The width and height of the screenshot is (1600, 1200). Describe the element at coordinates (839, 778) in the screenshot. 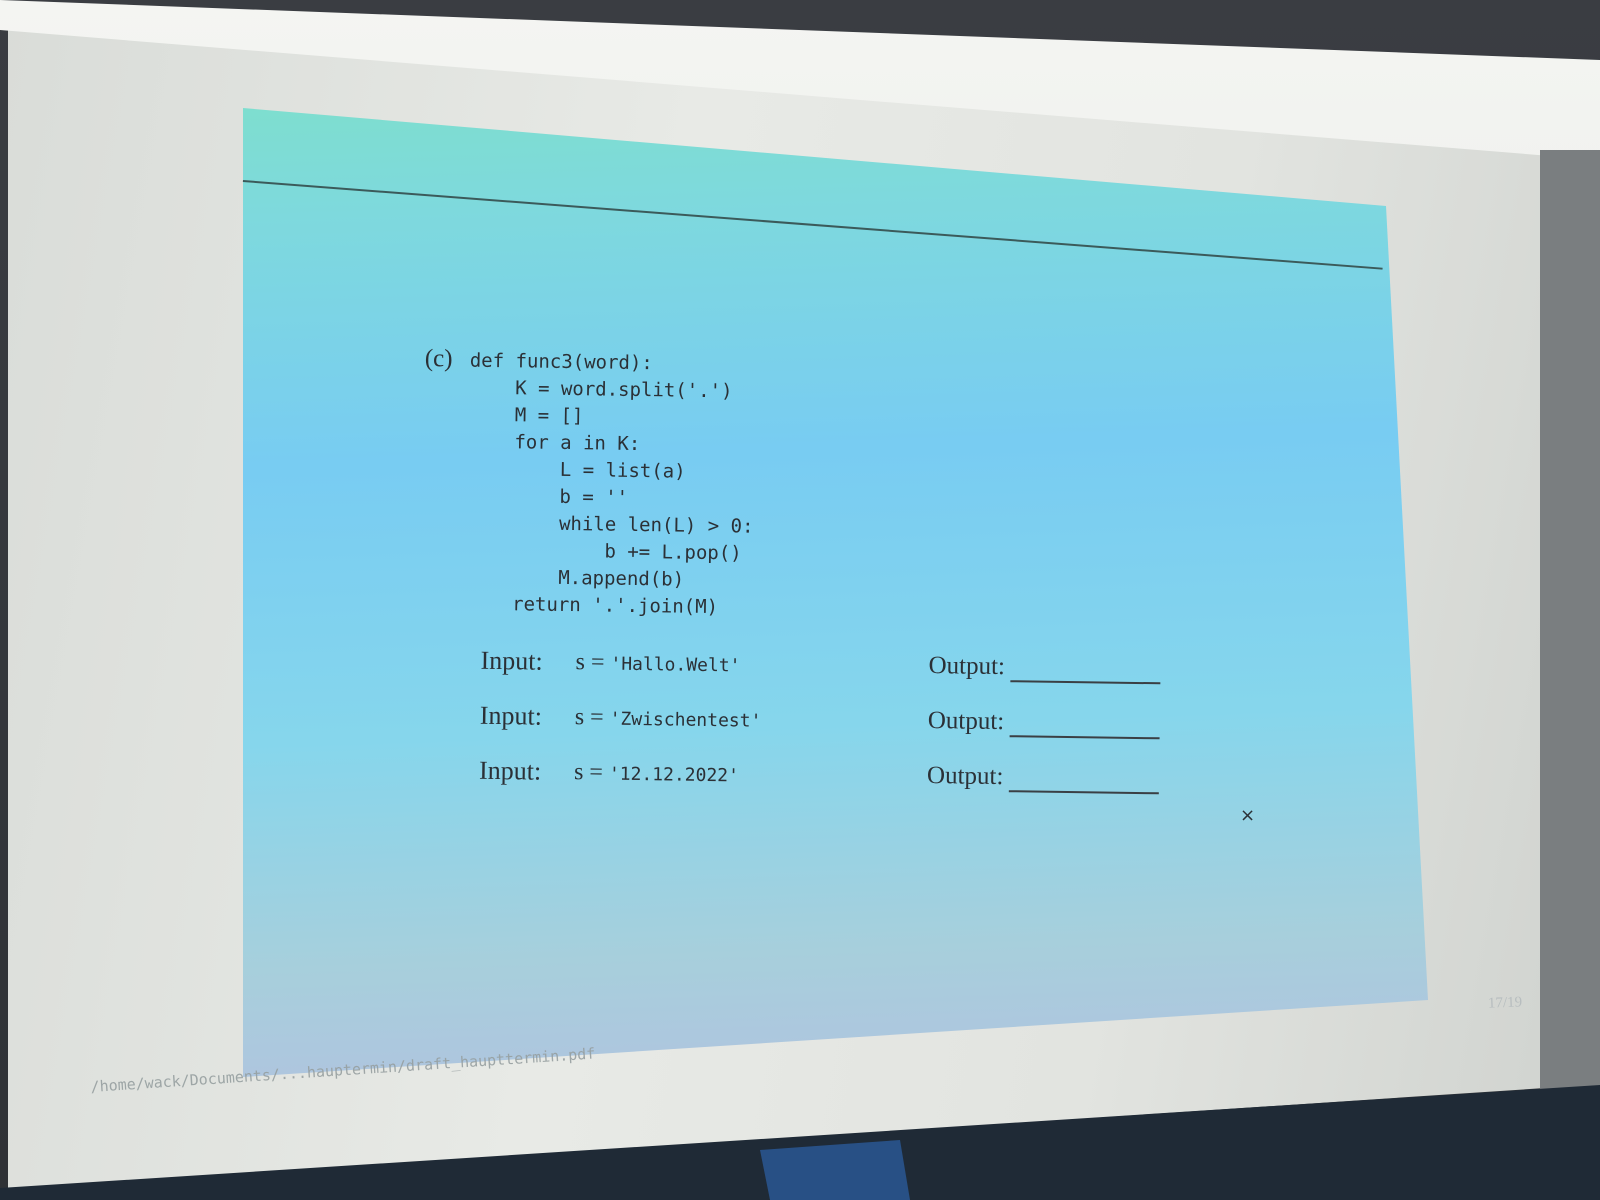

I see `io-row: Input: s = '12.12.2022' Output:` at that location.